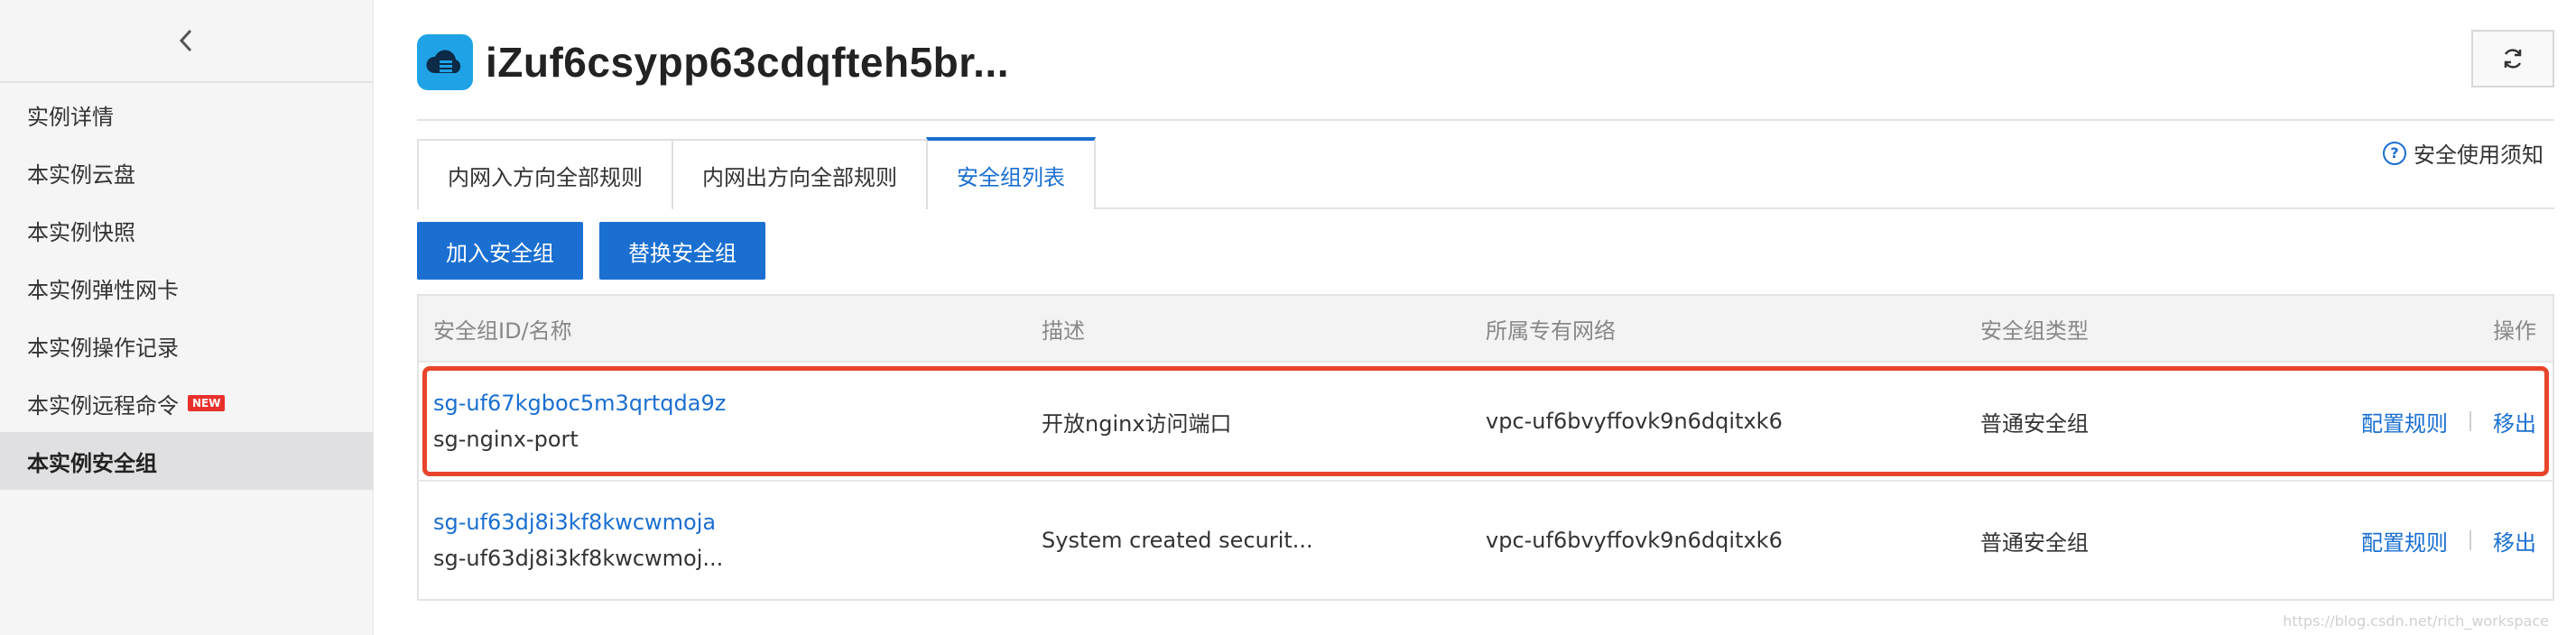  I want to click on security-group-name: sg-nginx-port, so click(506, 439).